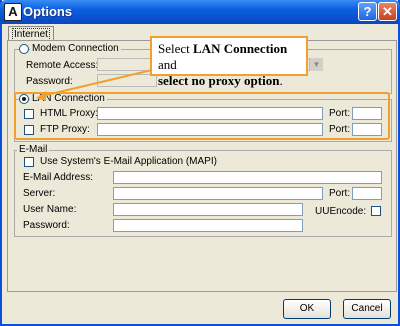  Describe the element at coordinates (367, 309) in the screenshot. I see `cancel-button: Cancel` at that location.